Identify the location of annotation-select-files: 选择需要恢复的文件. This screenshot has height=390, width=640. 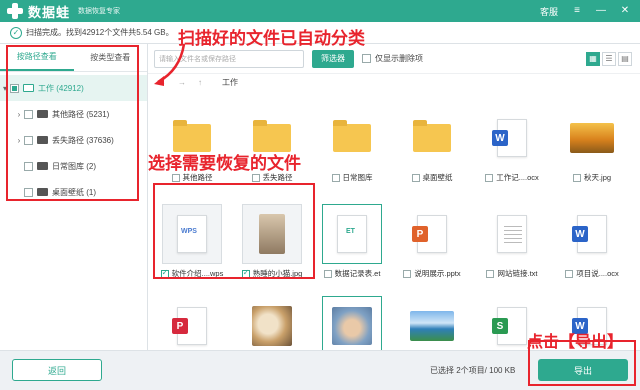
(224, 163).